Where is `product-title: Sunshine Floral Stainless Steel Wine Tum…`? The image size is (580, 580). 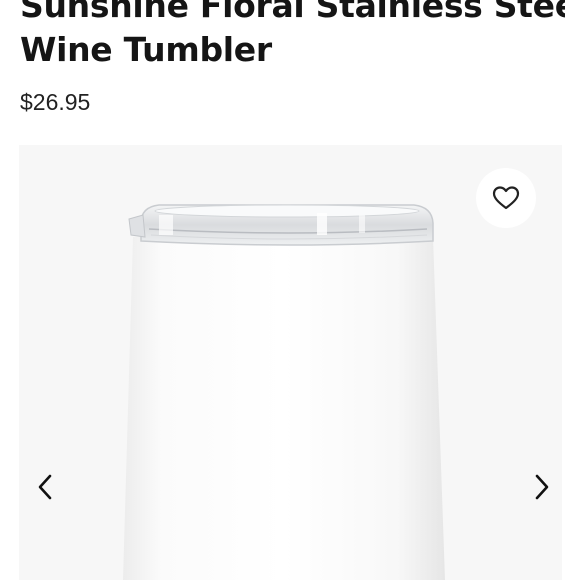
product-title: Sunshine Floral Stainless Steel Wine Tum… is located at coordinates (292, 36).